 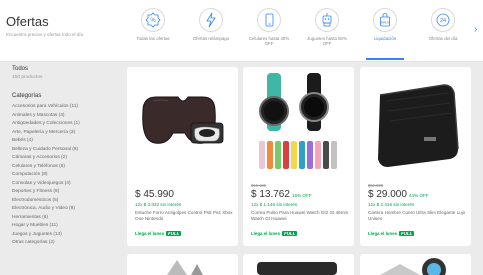 I want to click on category-filter-item: Electrónica, Audio y Video (9), so click(x=65, y=209).